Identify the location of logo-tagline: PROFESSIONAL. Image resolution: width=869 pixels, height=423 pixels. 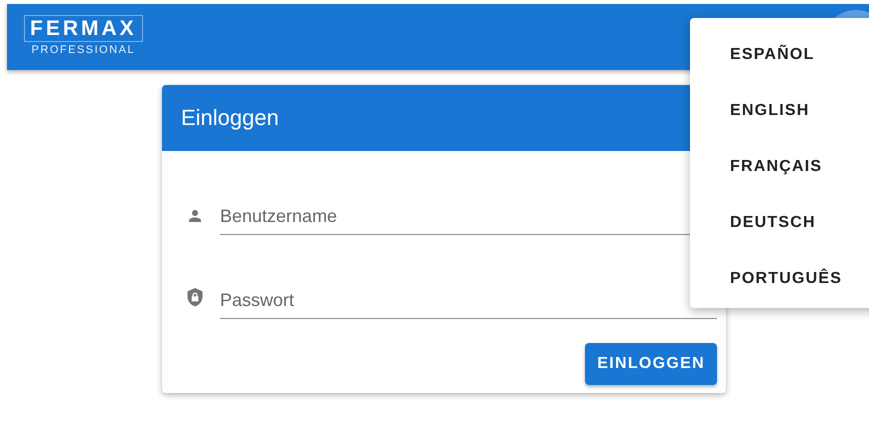
(84, 50).